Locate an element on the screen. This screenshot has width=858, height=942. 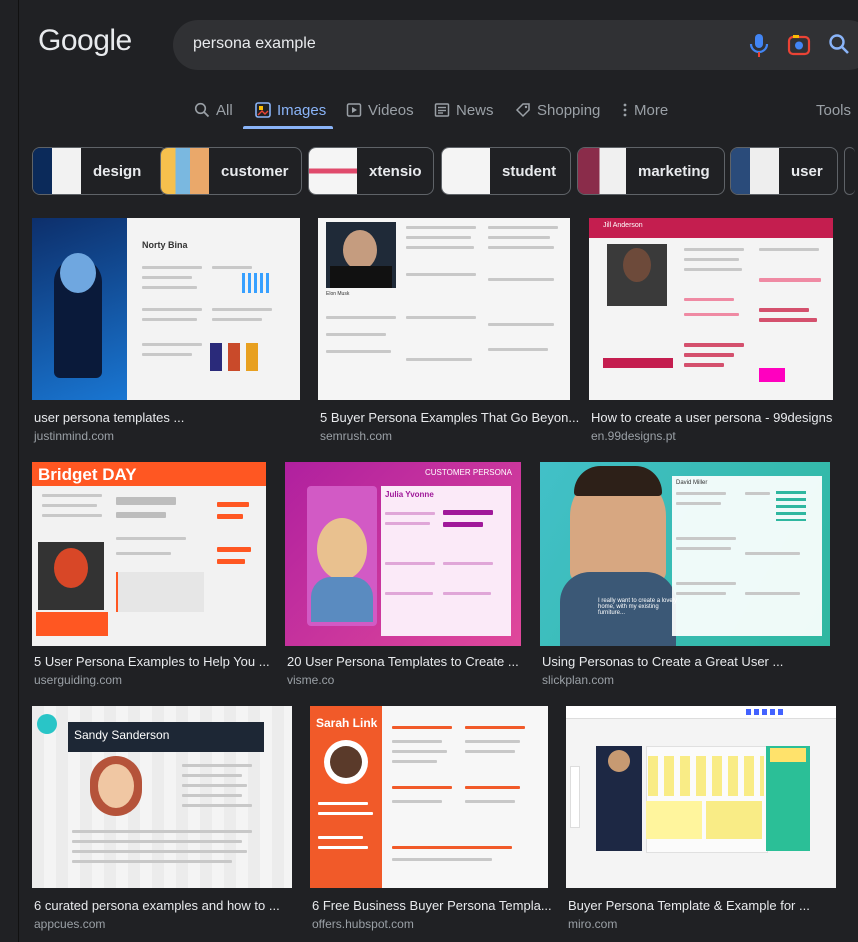
result-image: Bridget DAY is located at coordinates (149, 554).